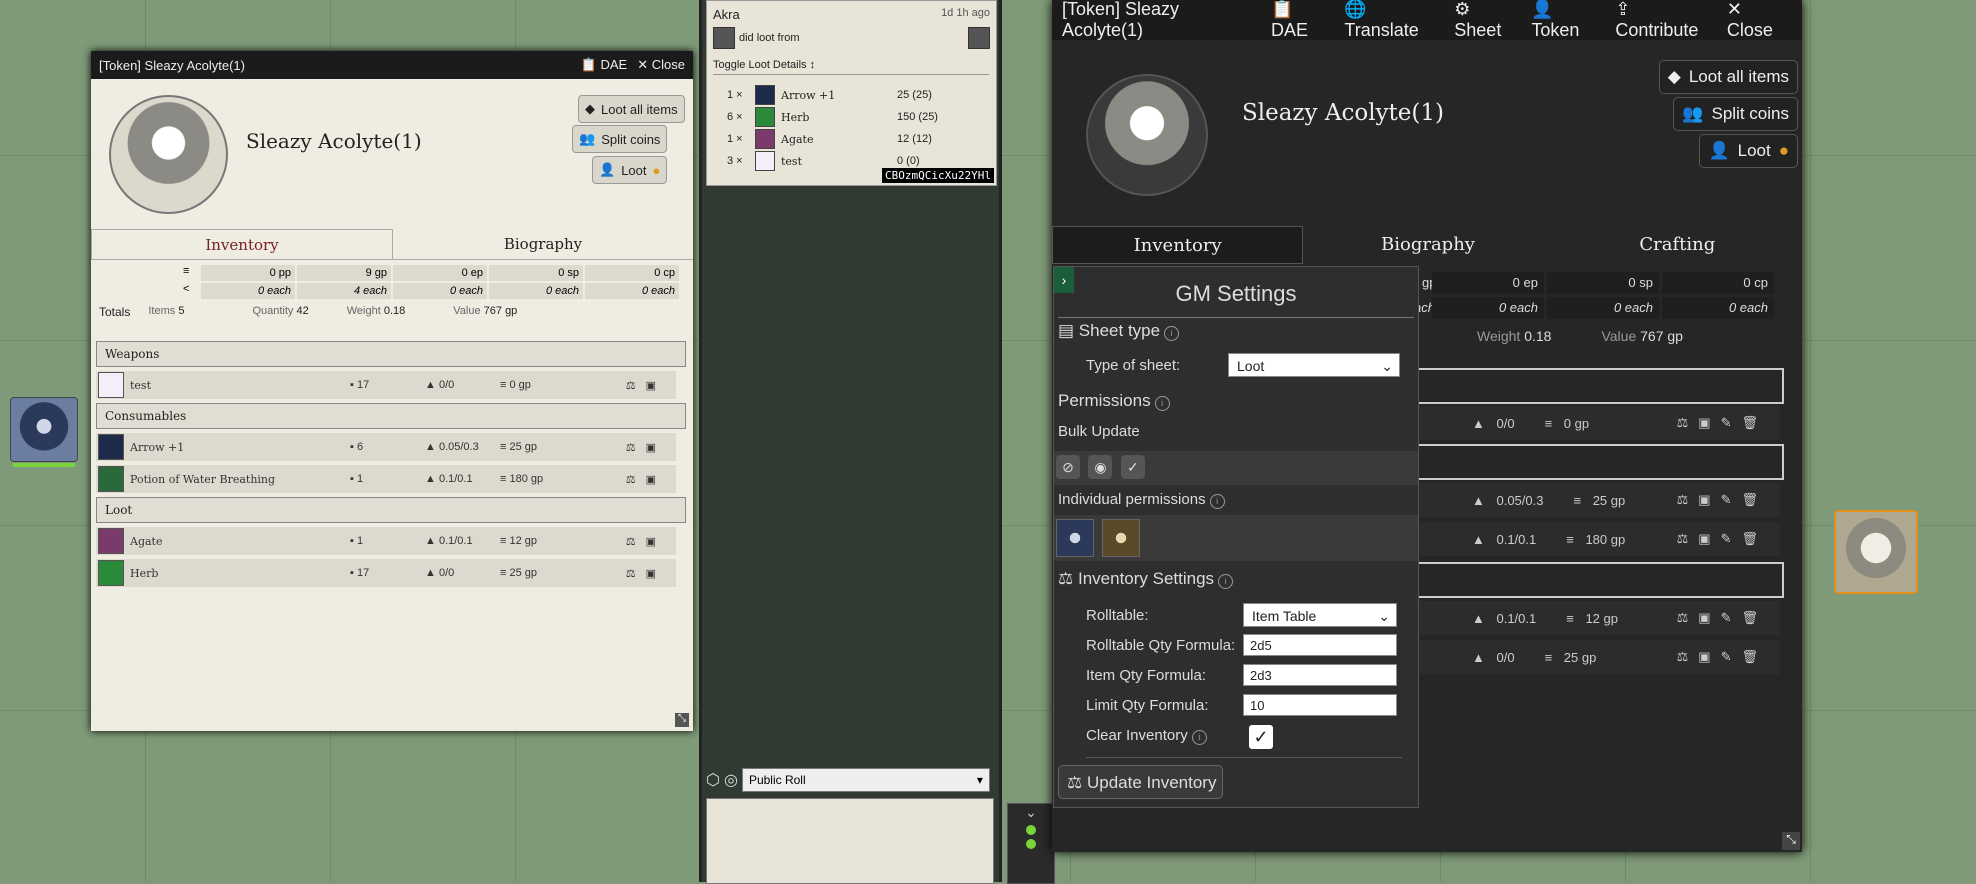 The image size is (1976, 884). What do you see at coordinates (1320, 675) in the screenshot?
I see `item-qty-input: 2d3` at bounding box center [1320, 675].